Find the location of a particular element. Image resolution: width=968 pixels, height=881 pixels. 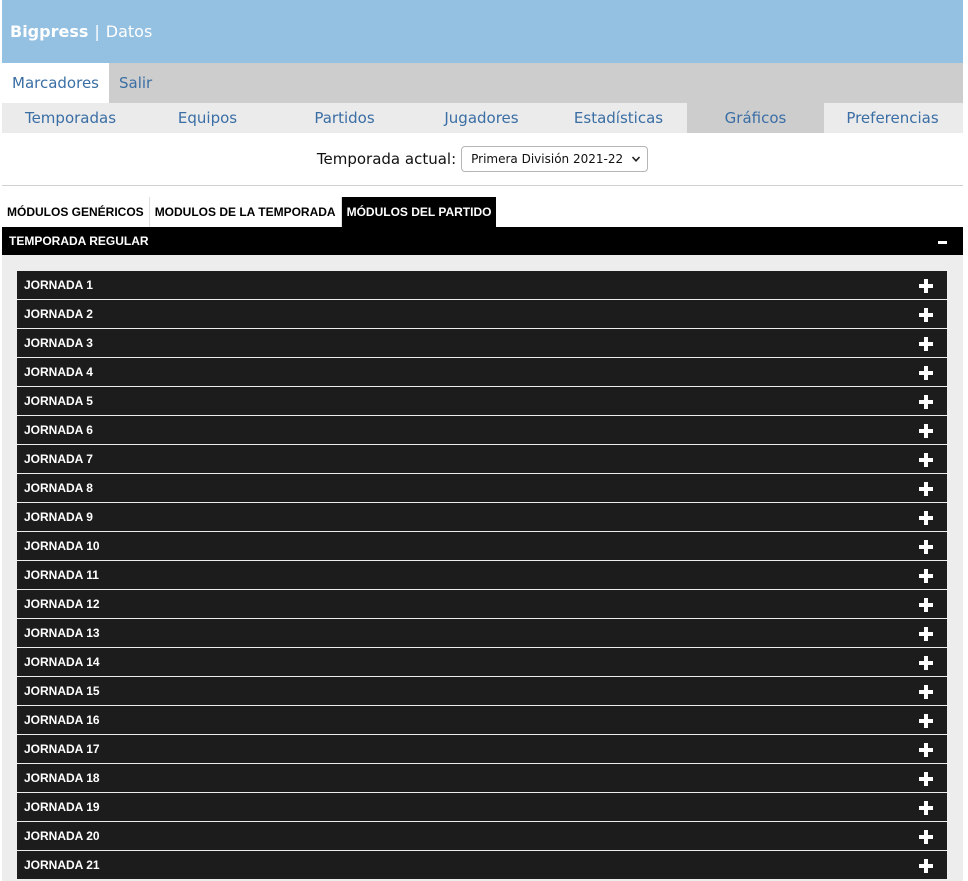

round-row: JORNADA 1 is located at coordinates (482, 285).